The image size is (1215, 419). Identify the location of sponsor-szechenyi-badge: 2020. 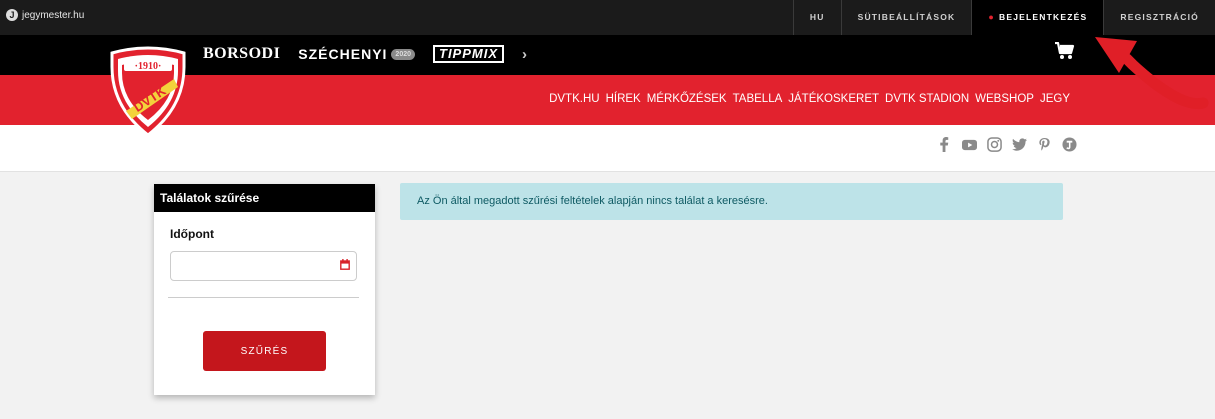
(403, 54).